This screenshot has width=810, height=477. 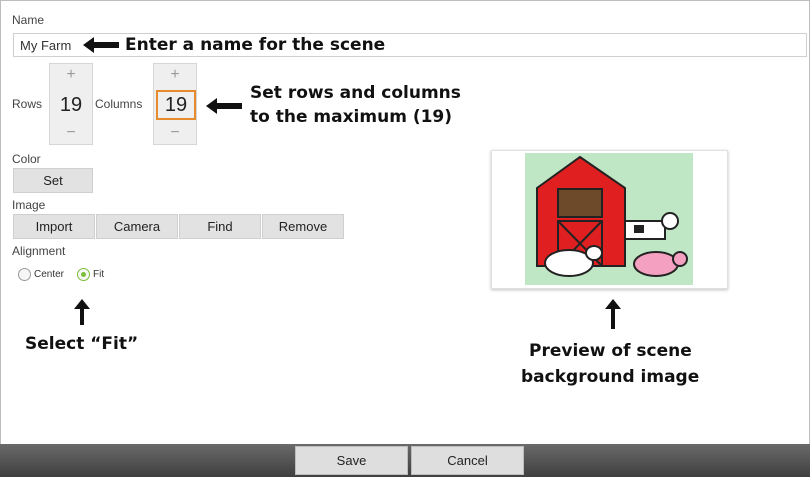 I want to click on color-set-button: Set, so click(x=53, y=180).